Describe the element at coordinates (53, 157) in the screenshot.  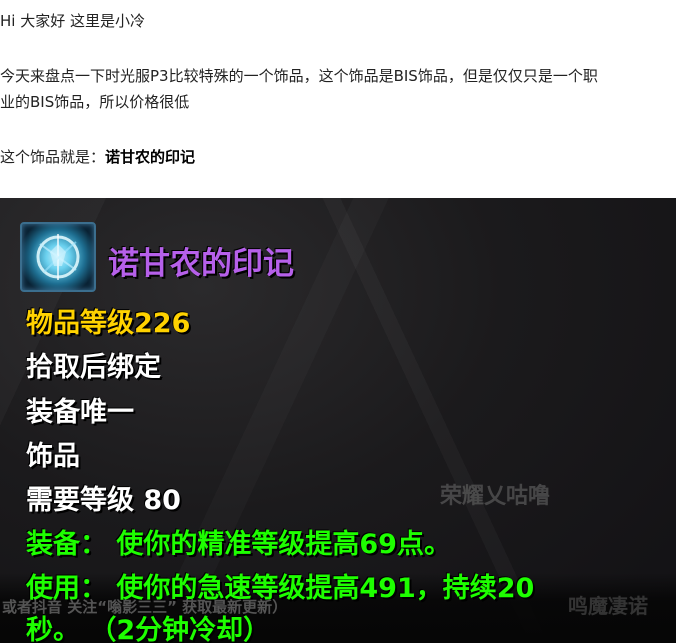
I see `item-intro-prefix: 这个饰品就是：` at that location.